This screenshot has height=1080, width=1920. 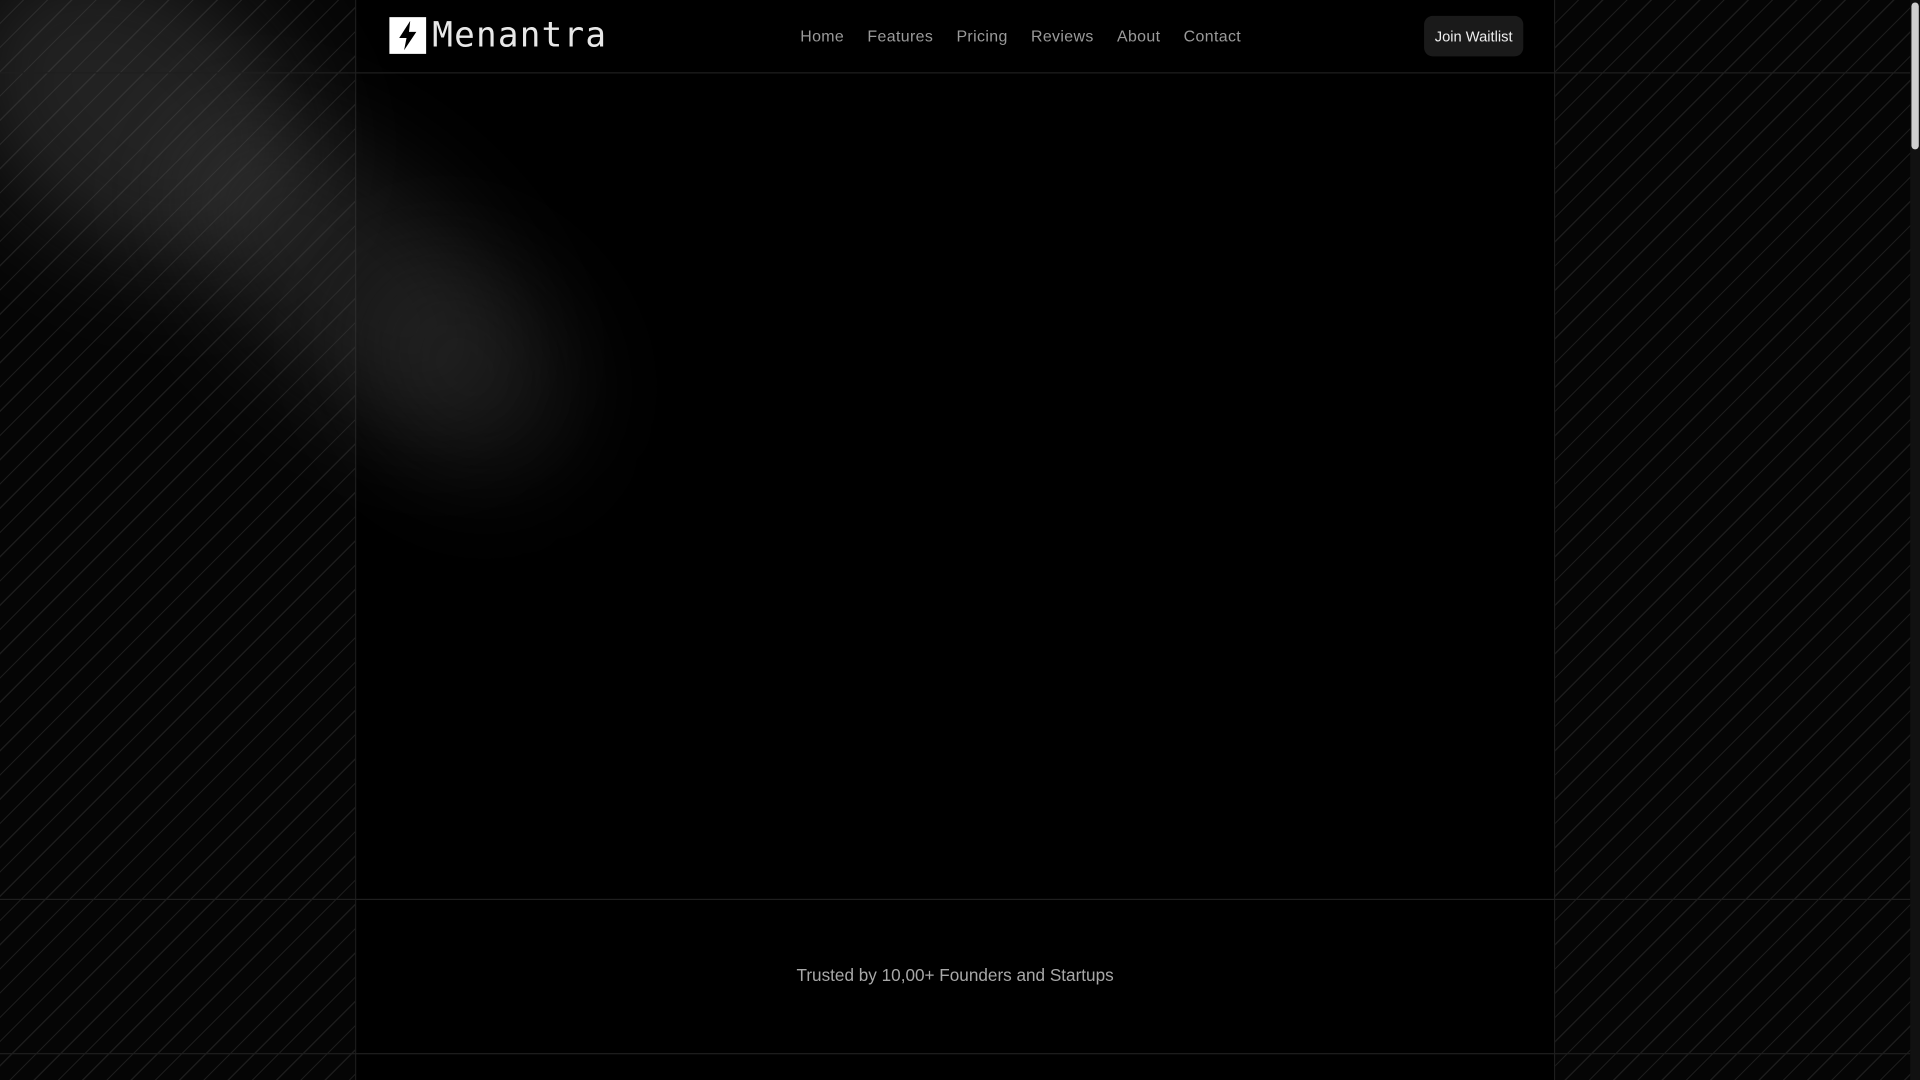 What do you see at coordinates (1915, 540) in the screenshot?
I see `scrollbar` at bounding box center [1915, 540].